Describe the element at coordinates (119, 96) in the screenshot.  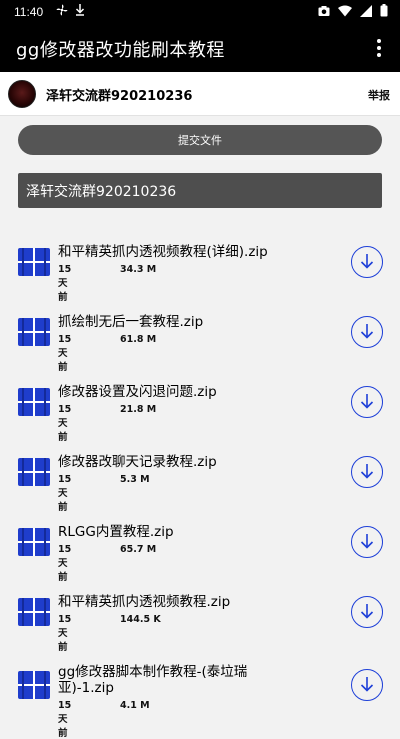
I see `group-name: 泽轩交流群920210236` at that location.